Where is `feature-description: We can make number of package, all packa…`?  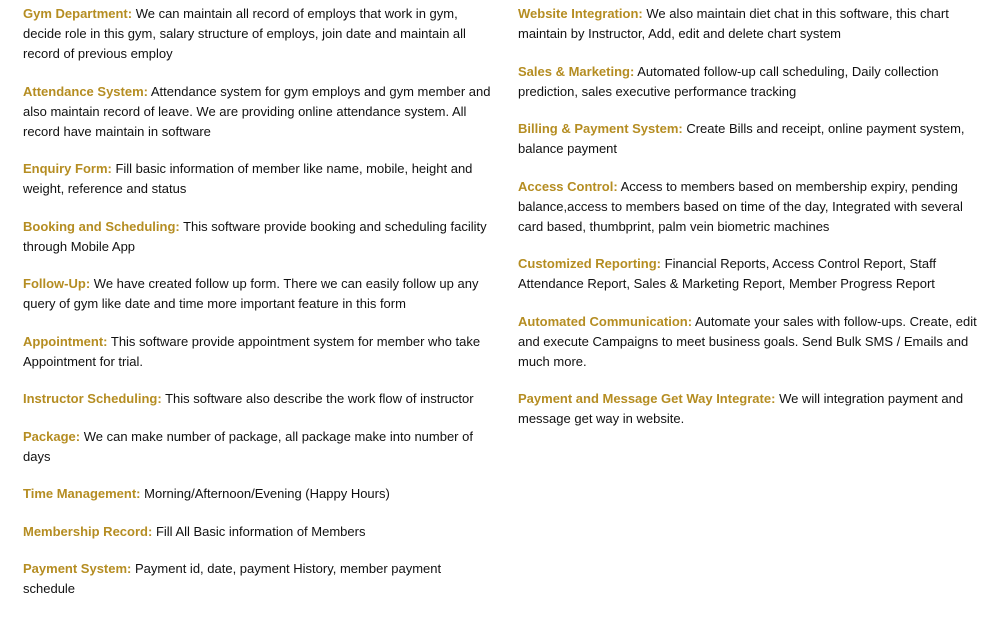 feature-description: We can make number of package, all packa… is located at coordinates (248, 446).